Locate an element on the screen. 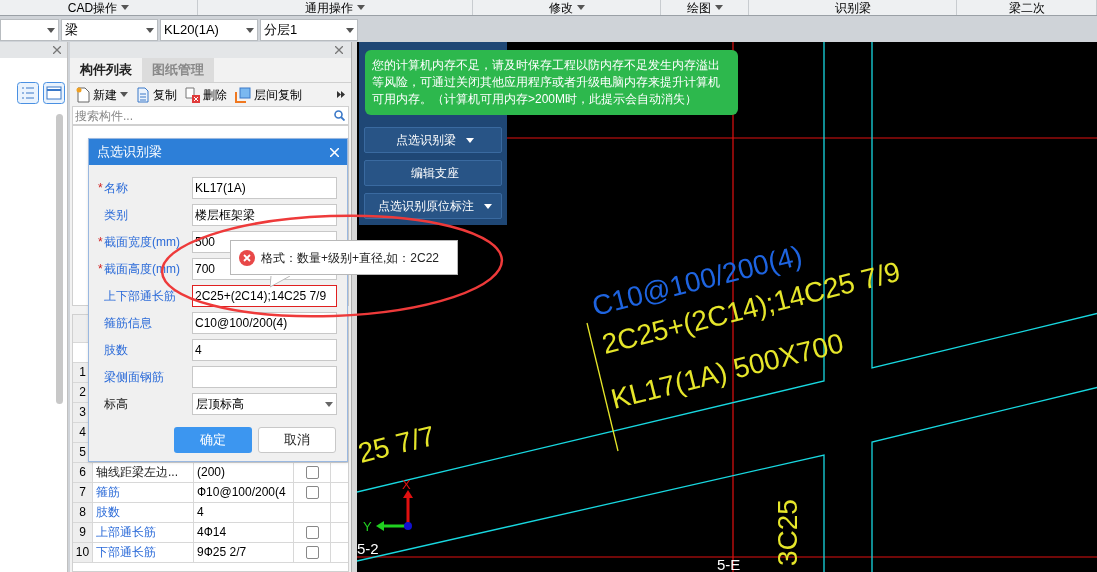 This screenshot has width=1097, height=572. tool-button: 点选识别梁 is located at coordinates (433, 140).